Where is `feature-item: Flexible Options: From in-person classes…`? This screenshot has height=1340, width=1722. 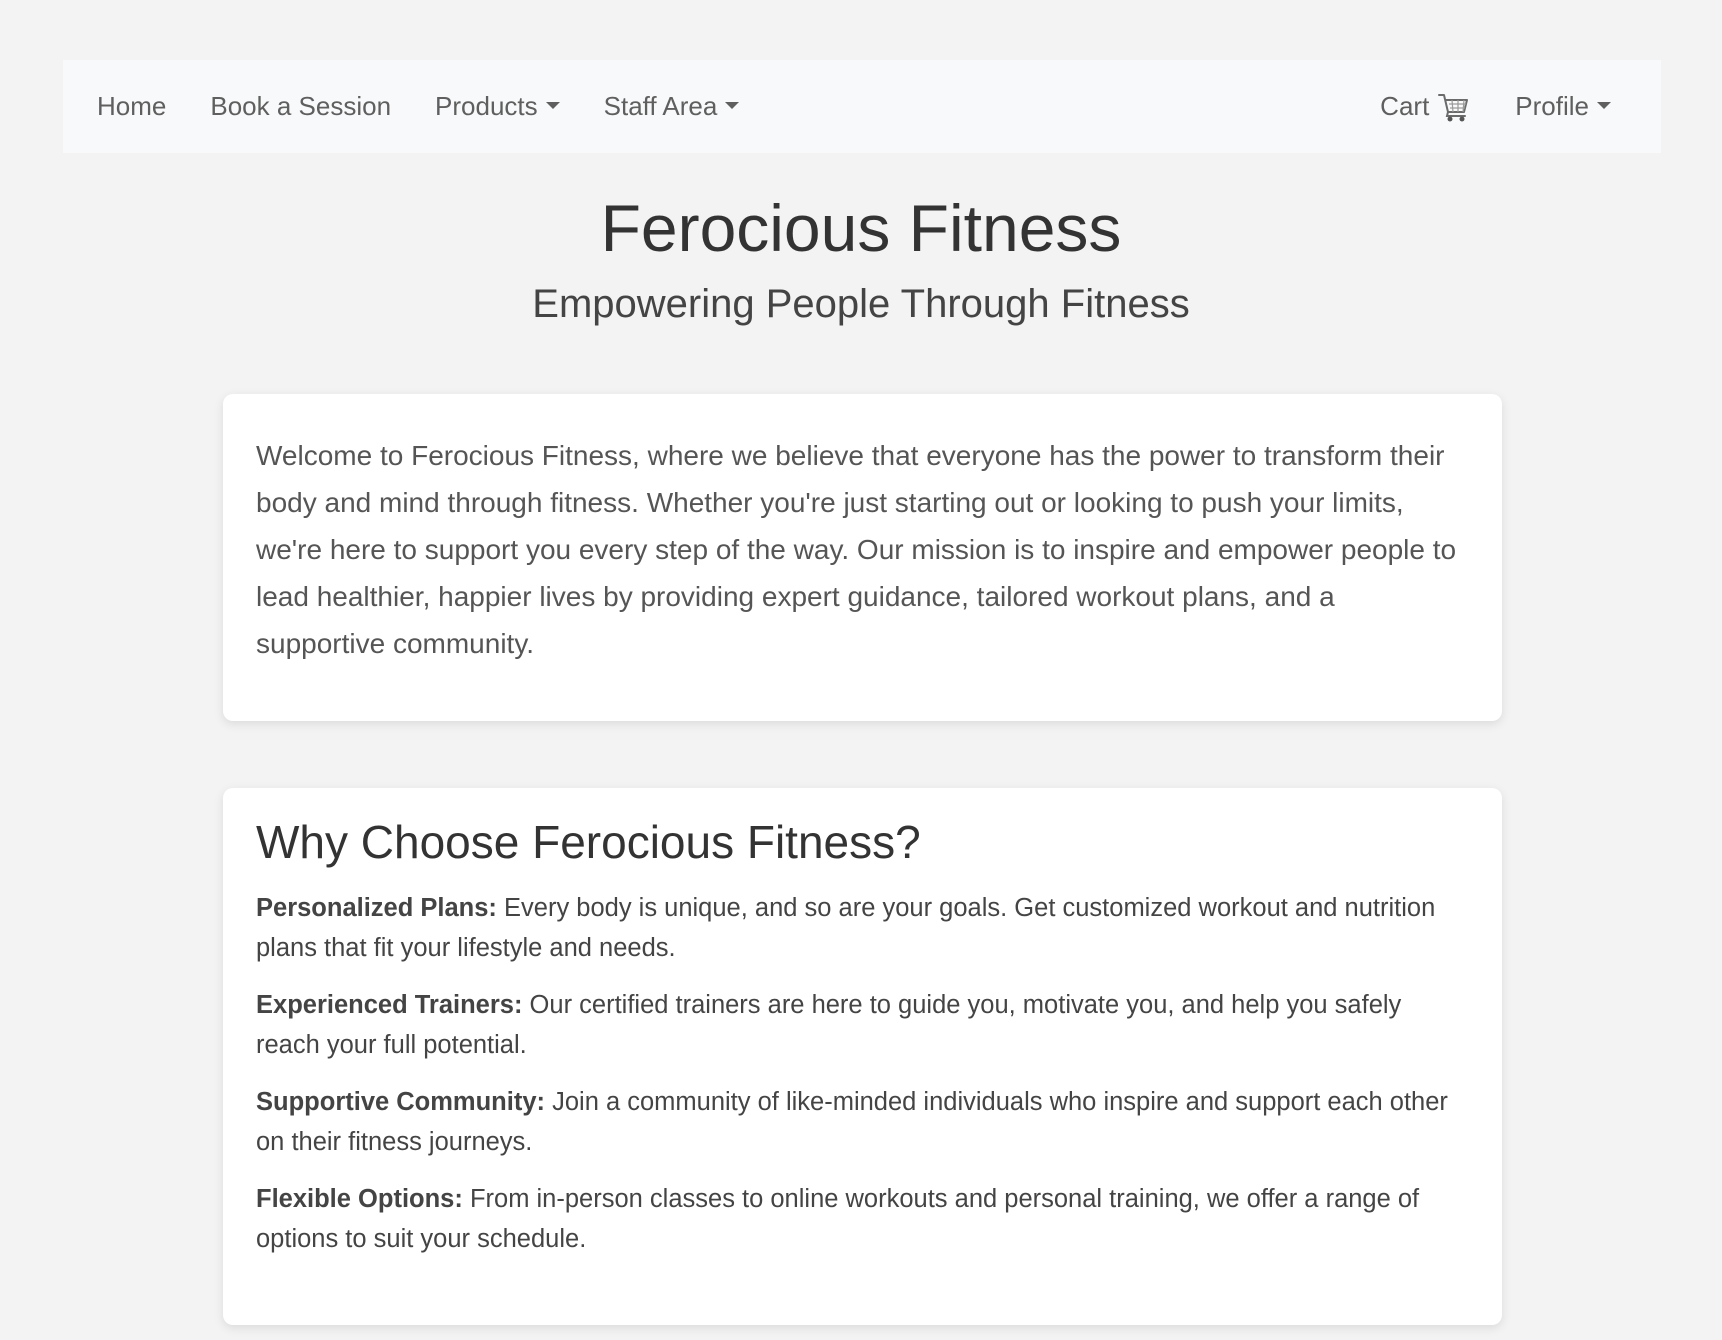
feature-item: Flexible Options: From in-person classes… is located at coordinates (862, 1219).